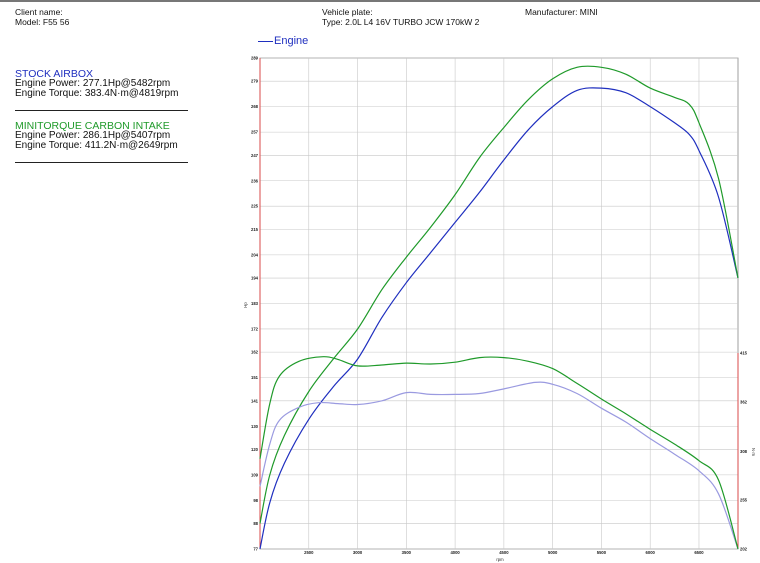 This screenshot has width=760, height=563. Describe the element at coordinates (255, 278) in the screenshot. I see `y-left-tick-label: 194` at that location.